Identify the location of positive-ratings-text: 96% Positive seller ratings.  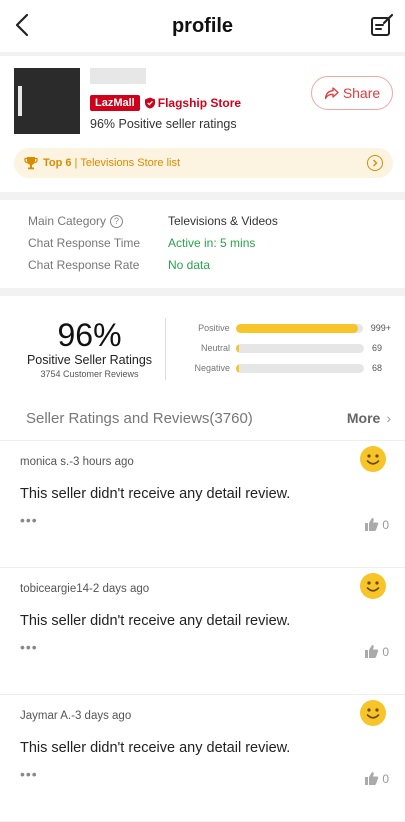
(163, 124).